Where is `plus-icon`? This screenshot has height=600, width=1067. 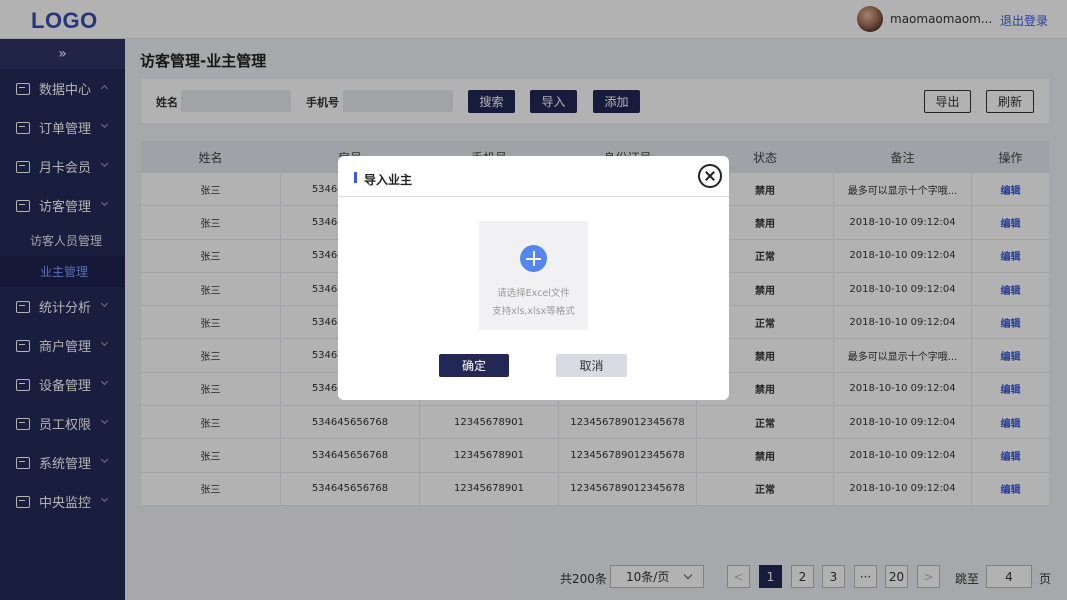
plus-icon is located at coordinates (533, 258).